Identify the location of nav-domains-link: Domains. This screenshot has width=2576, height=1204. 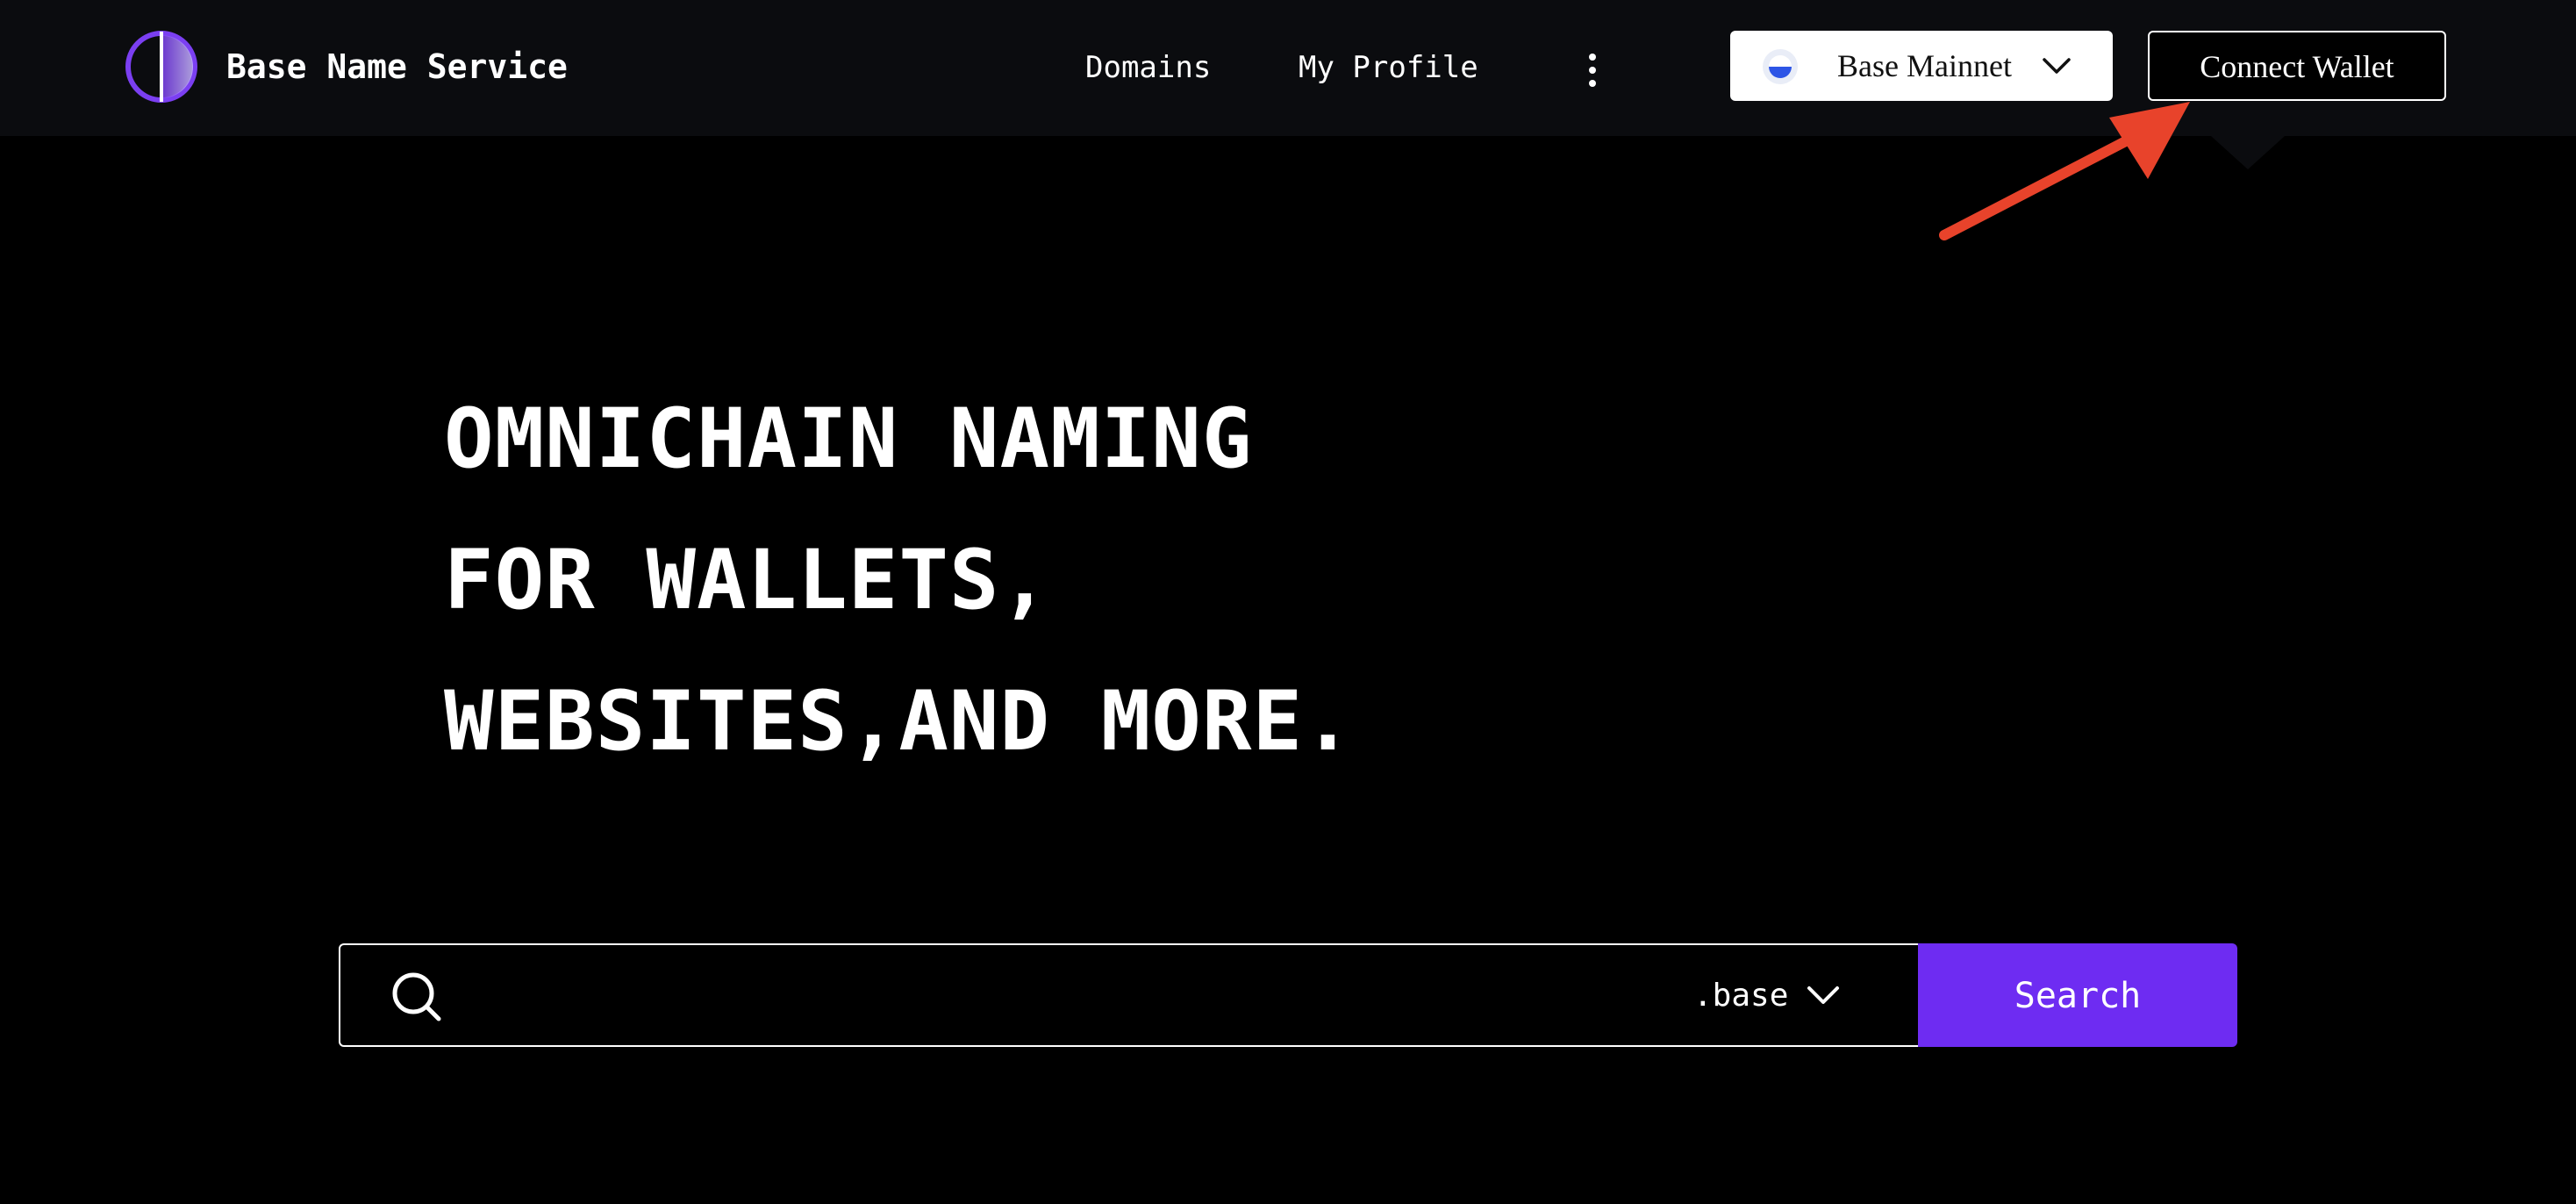
(1148, 67).